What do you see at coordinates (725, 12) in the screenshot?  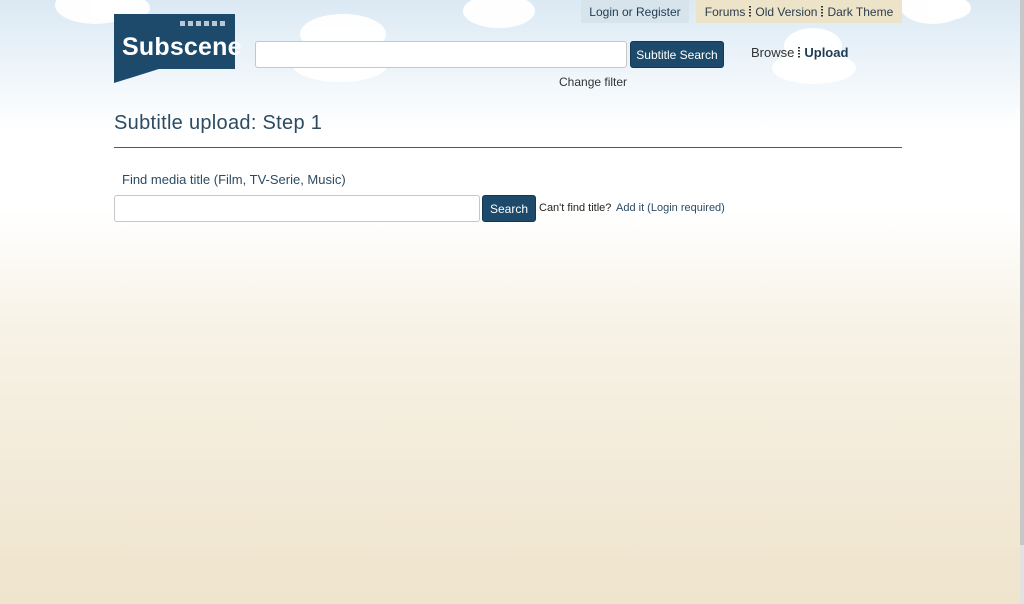 I see `forums-link: Forums` at bounding box center [725, 12].